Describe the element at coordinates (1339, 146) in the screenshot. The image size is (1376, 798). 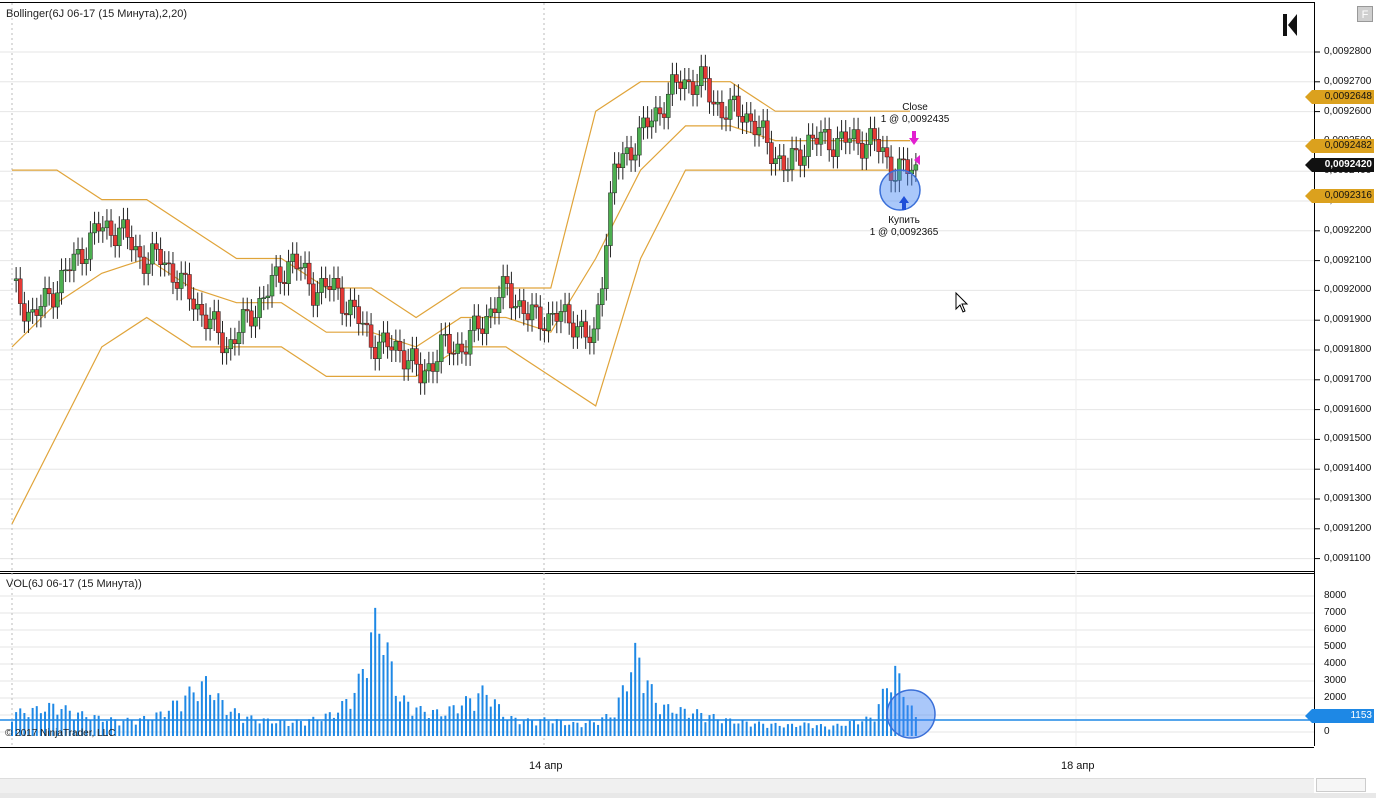
I see `middle-band-price-tag: 0,0092482` at that location.